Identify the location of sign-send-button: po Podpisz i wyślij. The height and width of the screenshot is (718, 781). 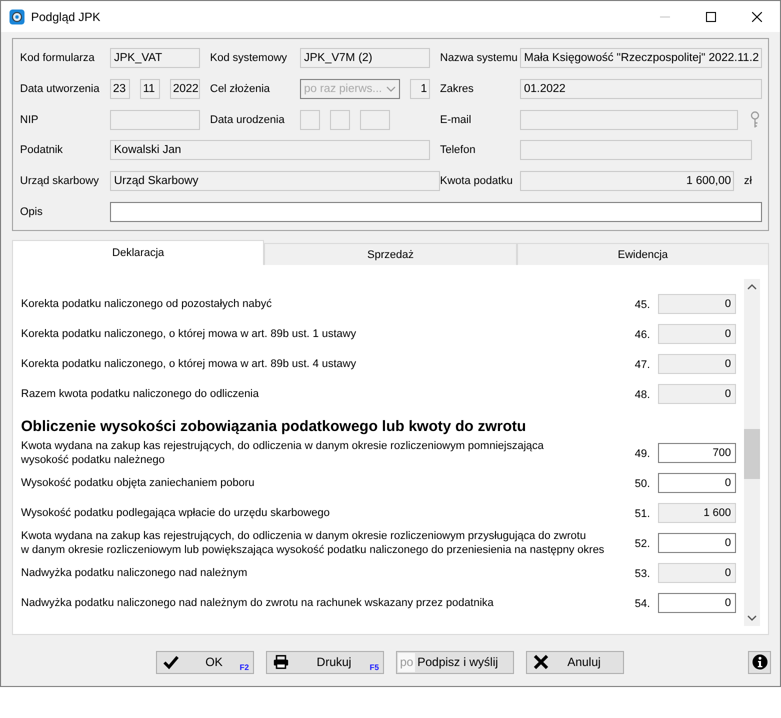
(455, 662).